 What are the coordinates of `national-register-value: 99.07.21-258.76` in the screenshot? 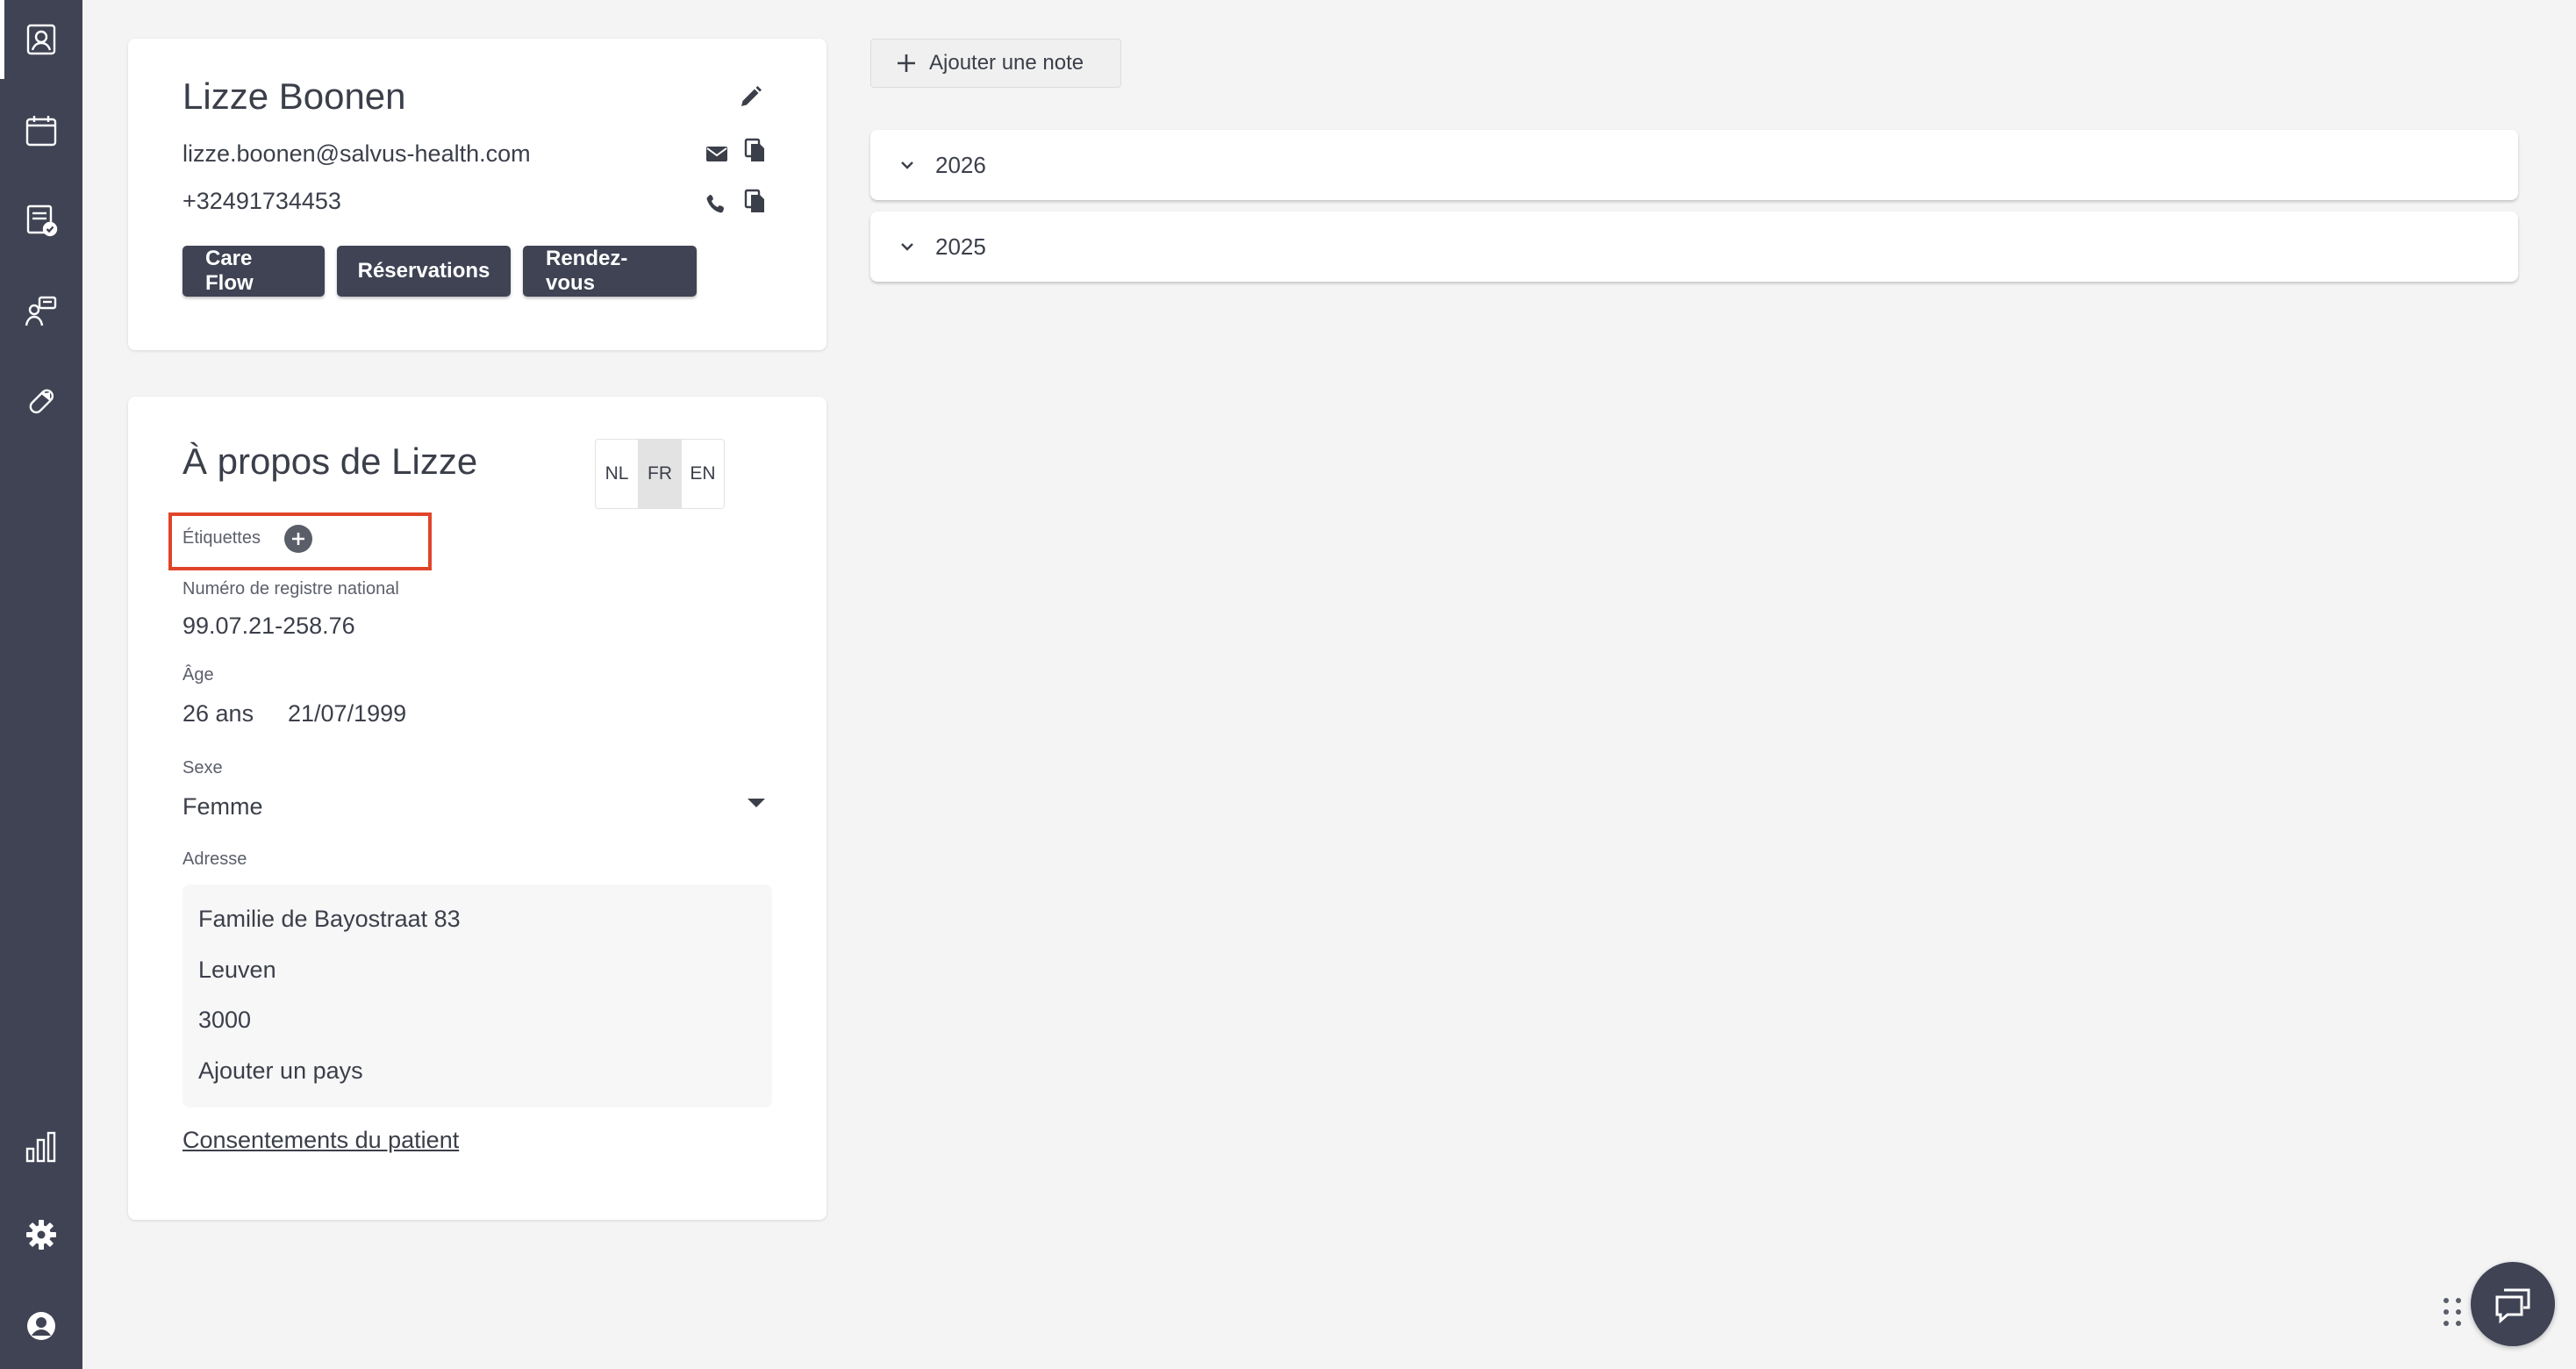 It's located at (268, 626).